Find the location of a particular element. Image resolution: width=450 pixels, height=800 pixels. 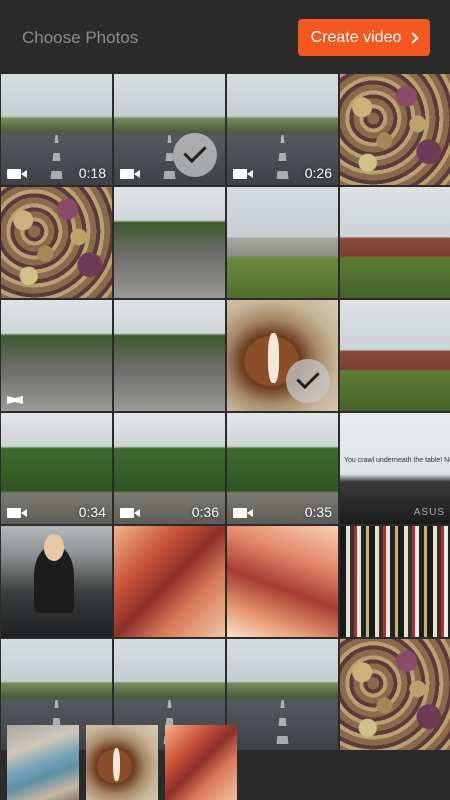

person-figure is located at coordinates (54, 573).